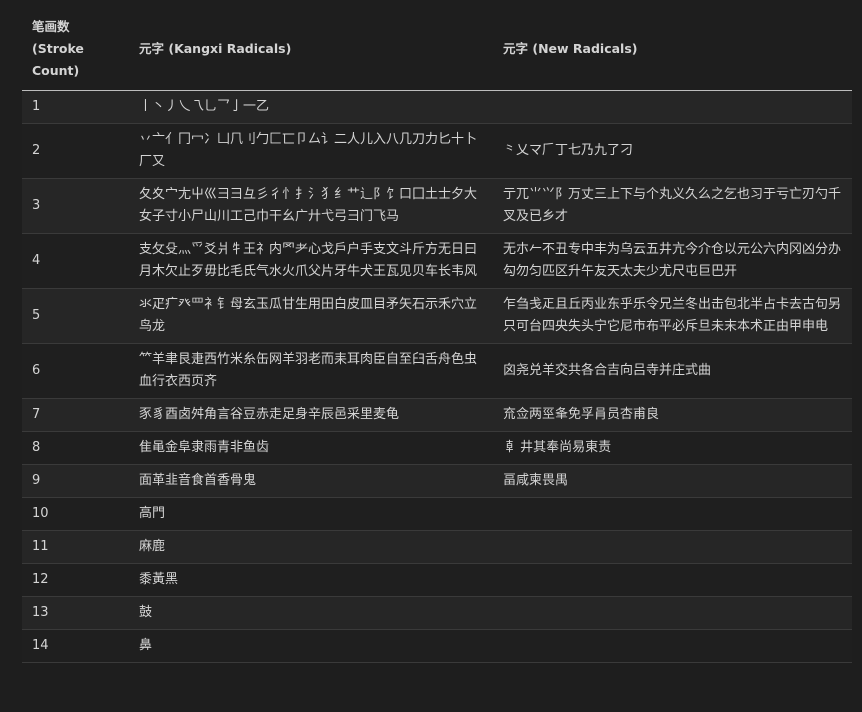  I want to click on new-radicals-cell: 𠦝 井其奉尚易東责, so click(672, 448).